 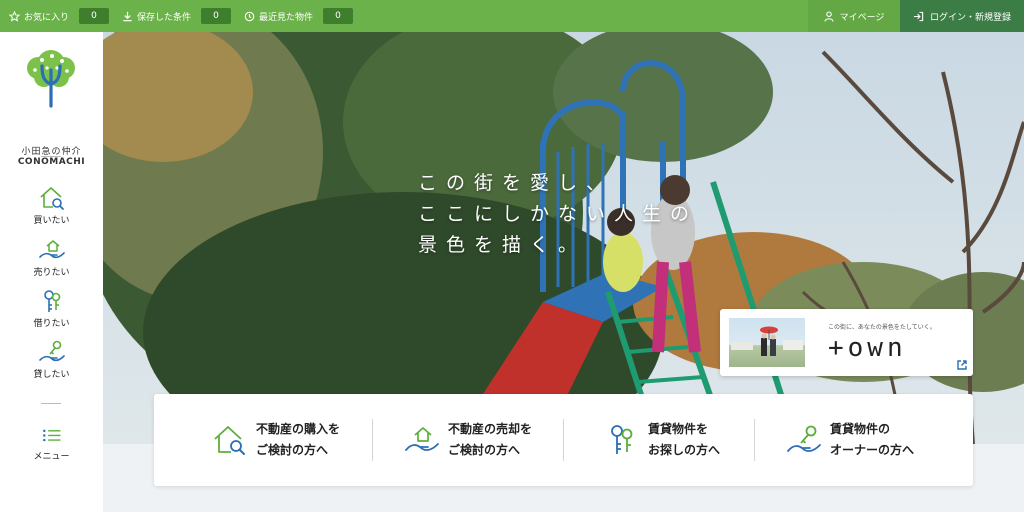 I want to click on card-rent: 賃貸物件を お探しの方へ, so click(x=699, y=440).